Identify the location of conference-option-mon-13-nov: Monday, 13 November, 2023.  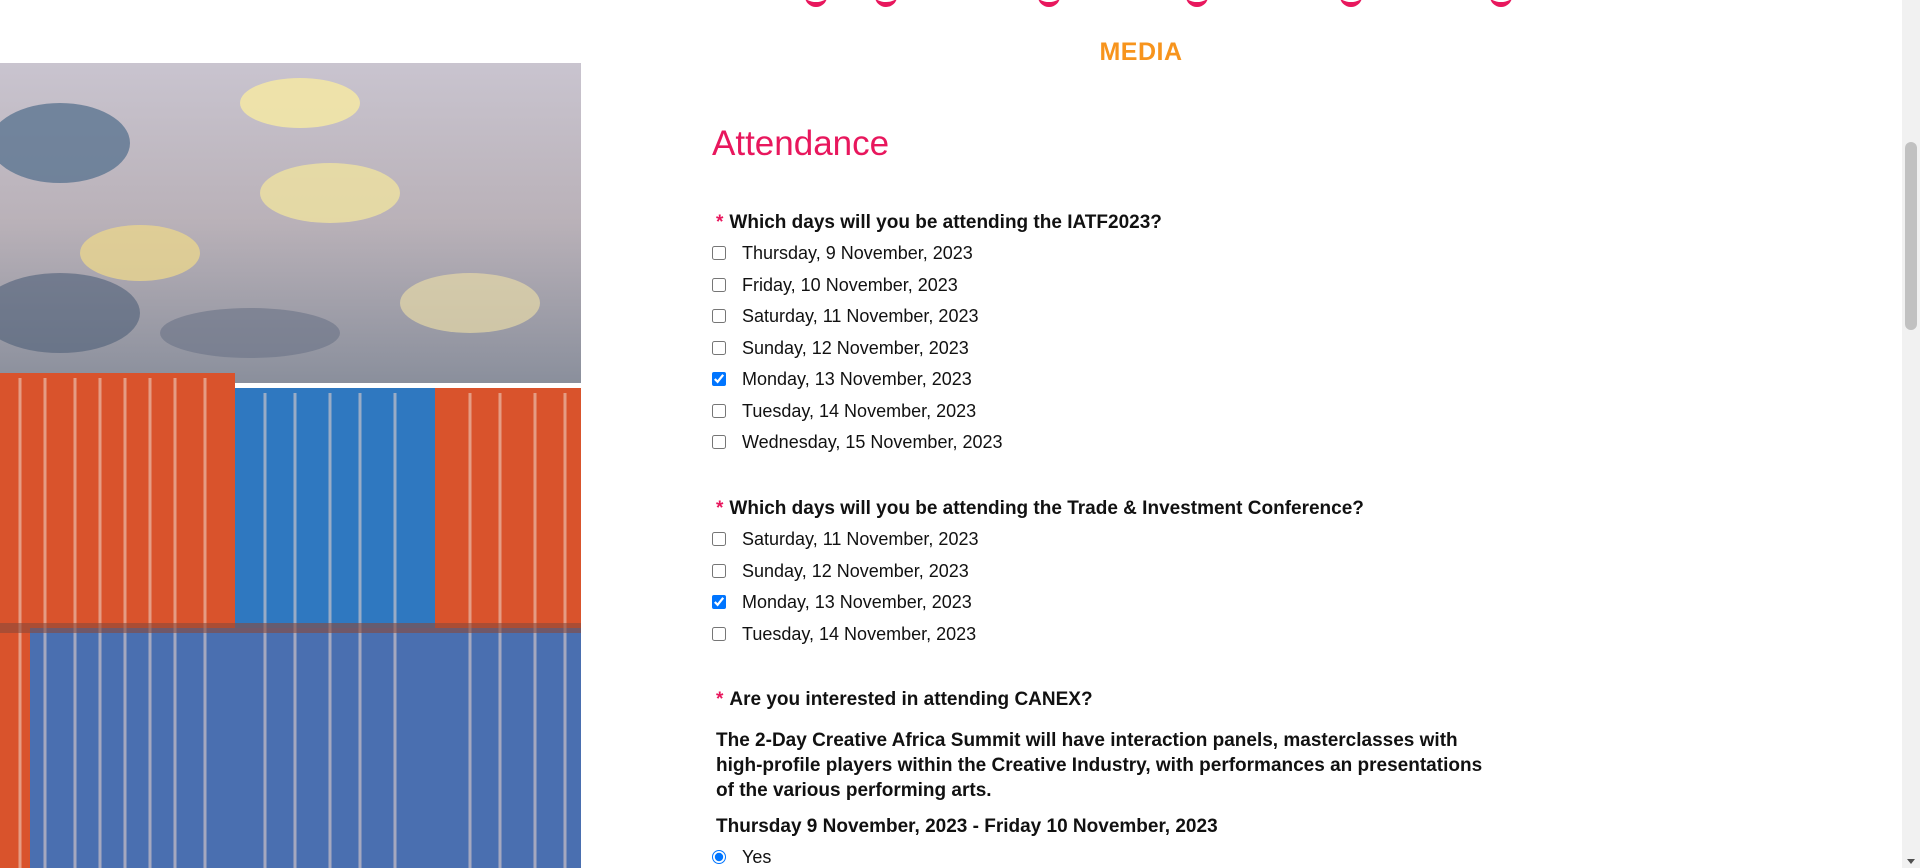
(842, 602).